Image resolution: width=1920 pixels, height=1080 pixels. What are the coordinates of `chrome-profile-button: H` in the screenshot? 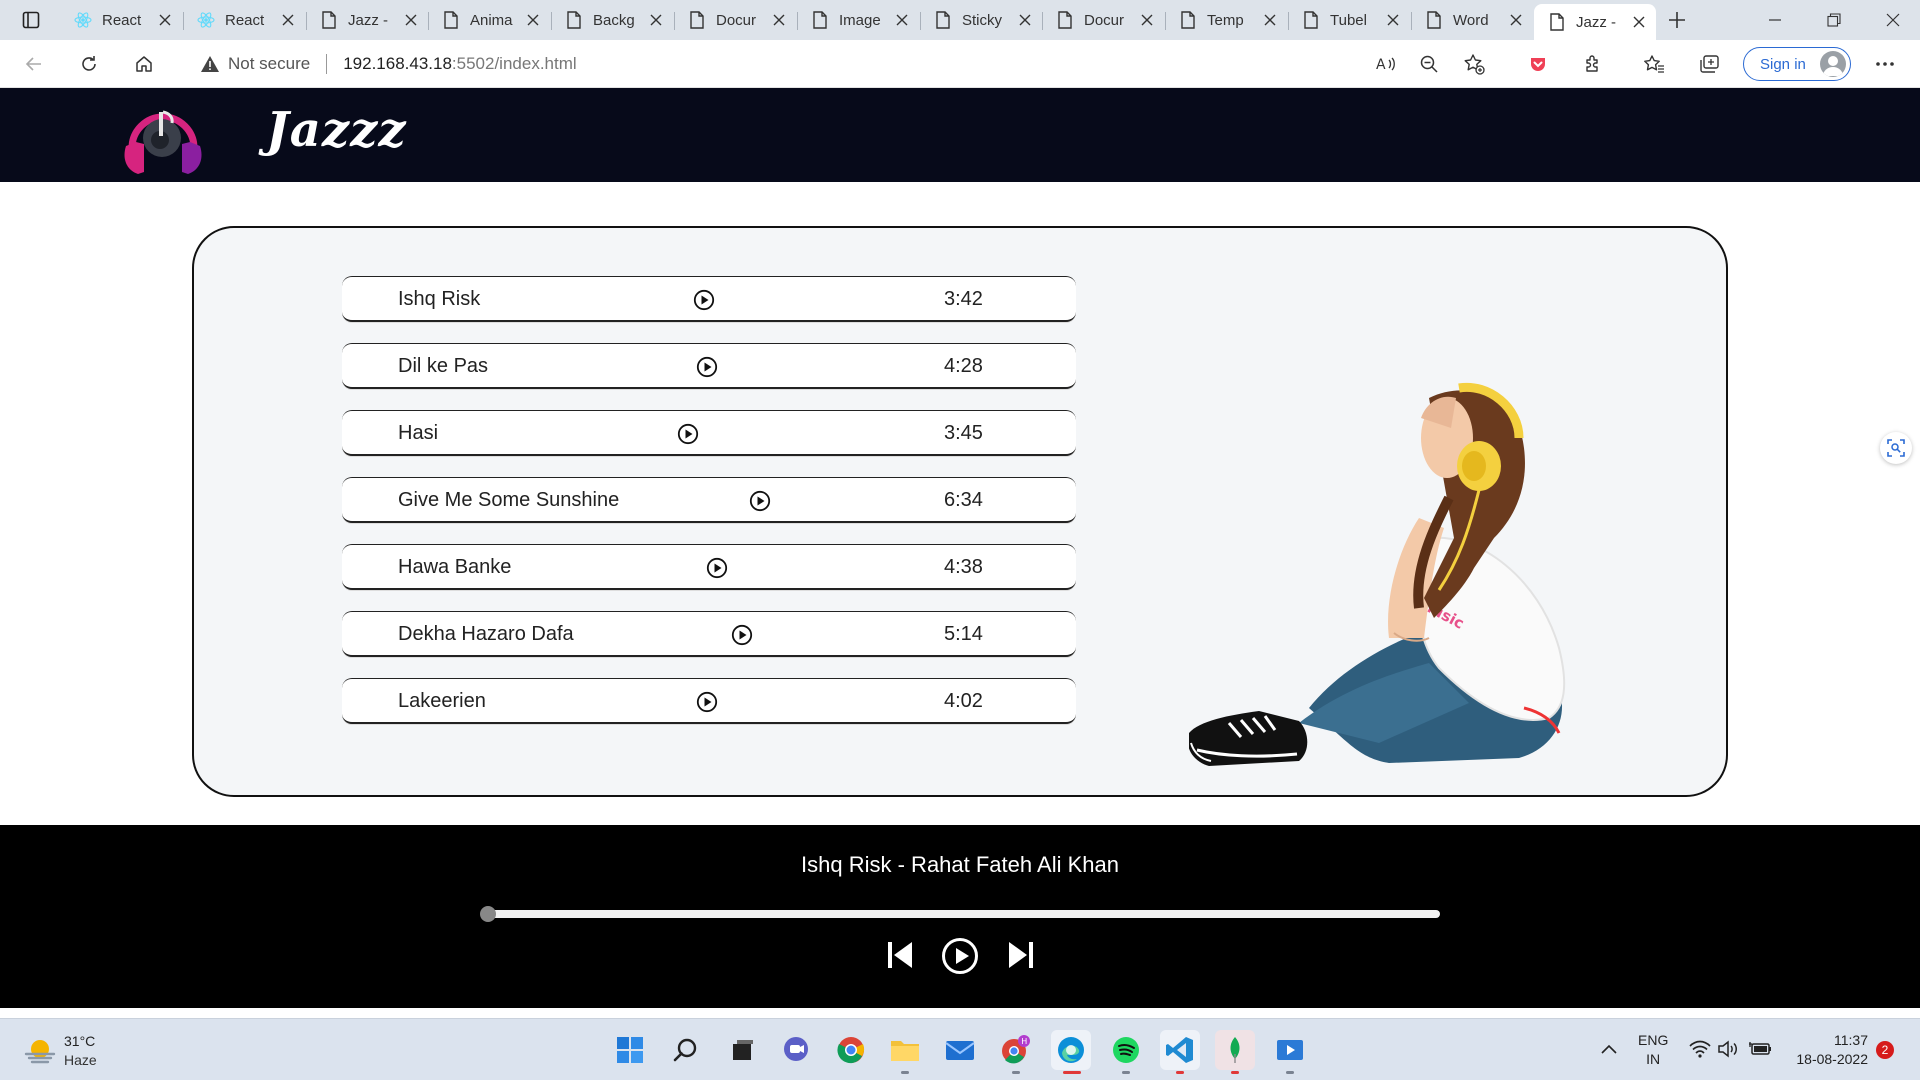 It's located at (1016, 1050).